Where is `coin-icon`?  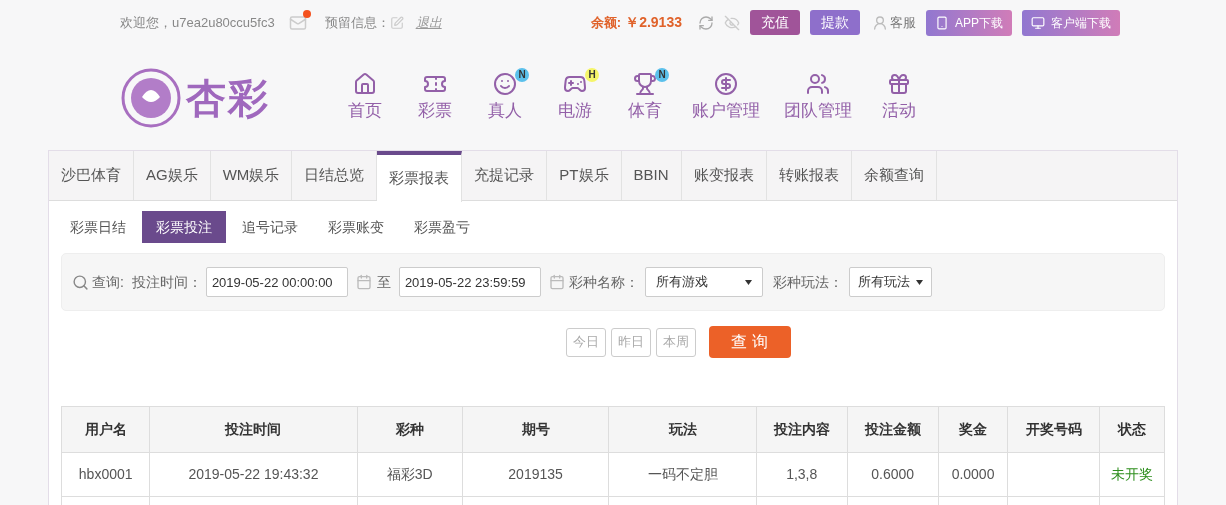
coin-icon is located at coordinates (726, 83).